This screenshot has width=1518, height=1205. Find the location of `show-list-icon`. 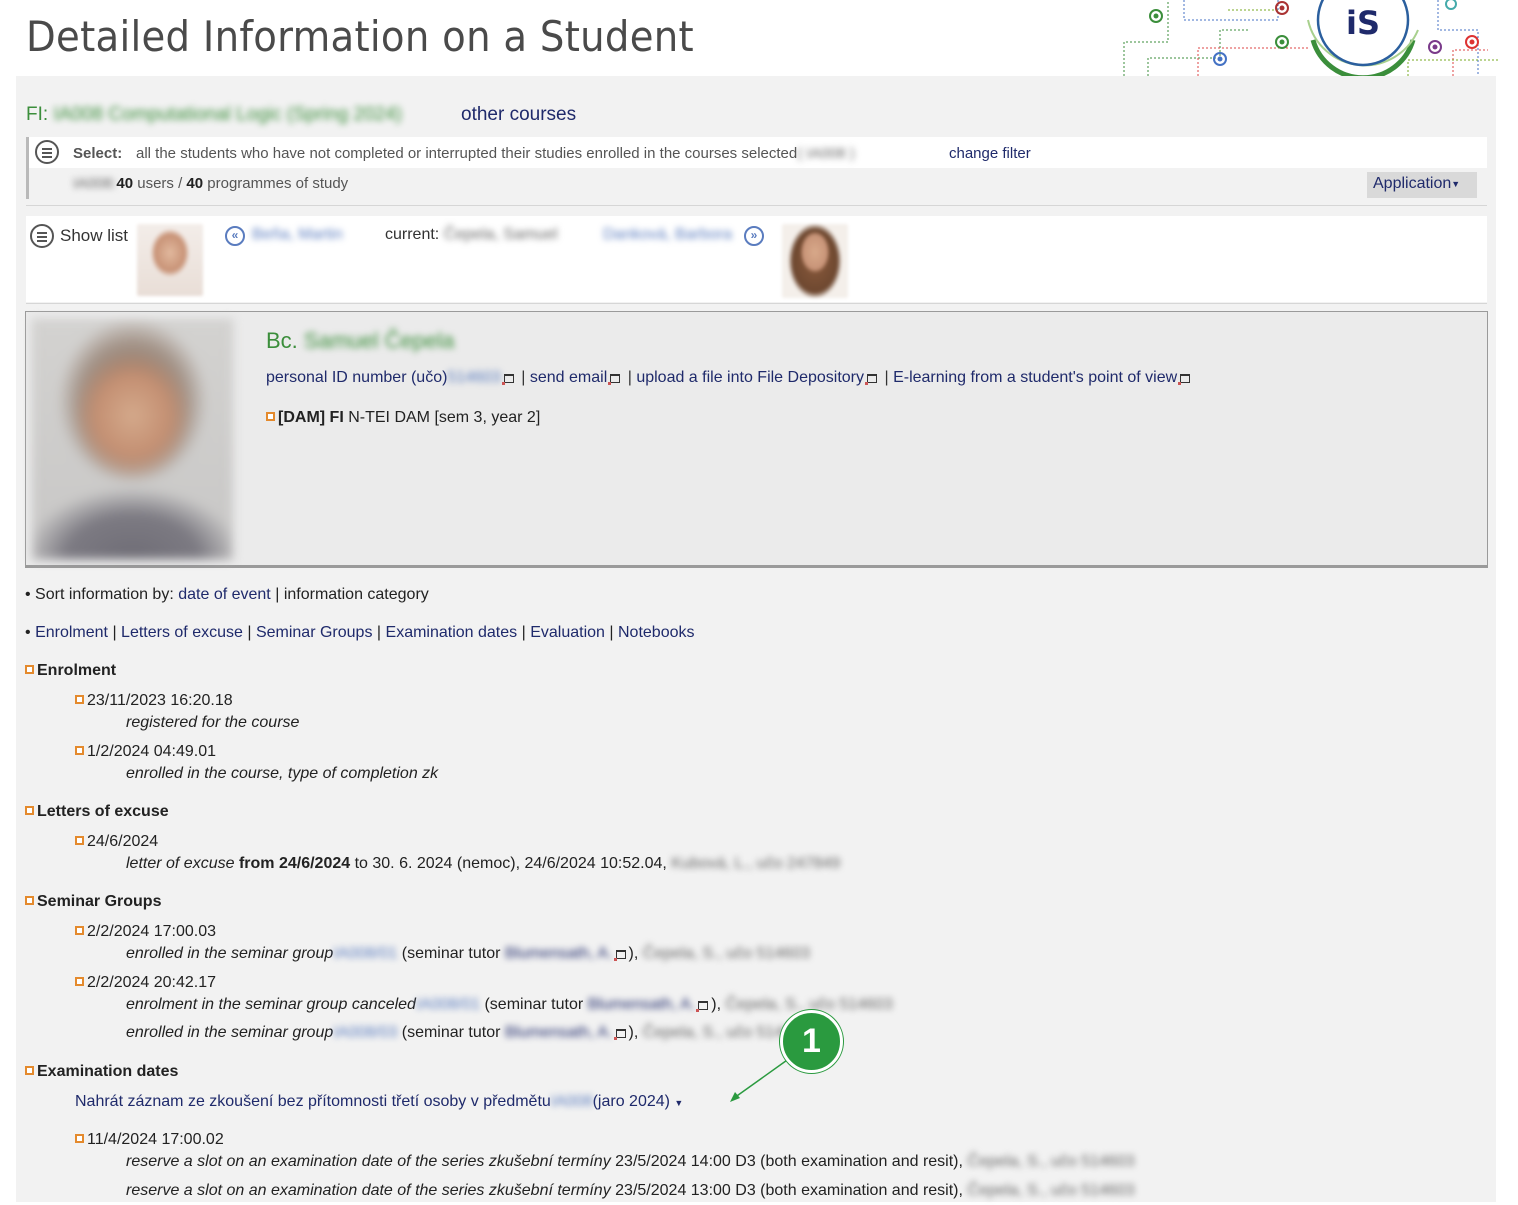

show-list-icon is located at coordinates (42, 236).